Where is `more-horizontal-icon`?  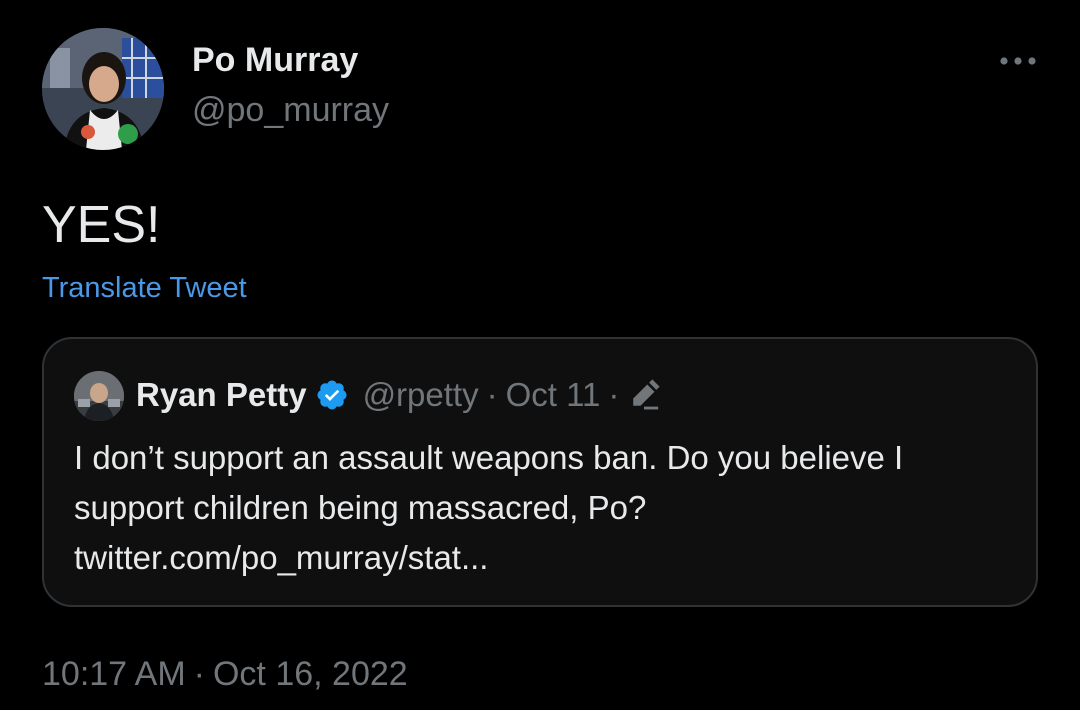 more-horizontal-icon is located at coordinates (1018, 61).